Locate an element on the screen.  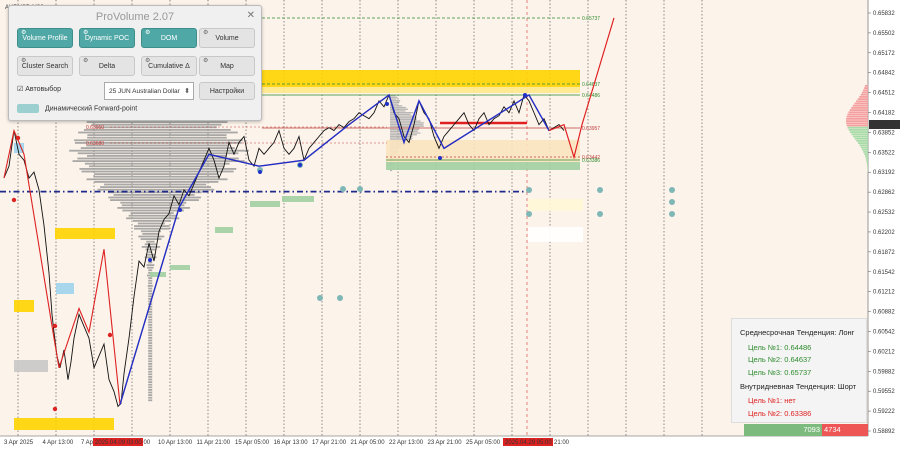
panel-button-3: ⚙ Volume is located at coordinates (227, 38).